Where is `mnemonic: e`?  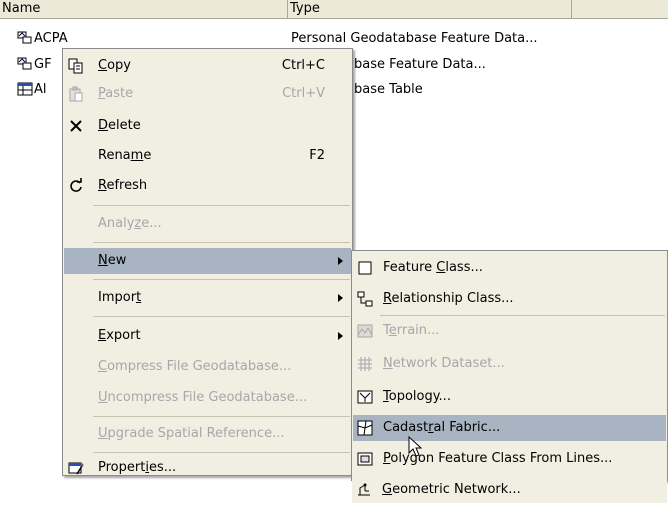 mnemonic: e is located at coordinates (392, 330).